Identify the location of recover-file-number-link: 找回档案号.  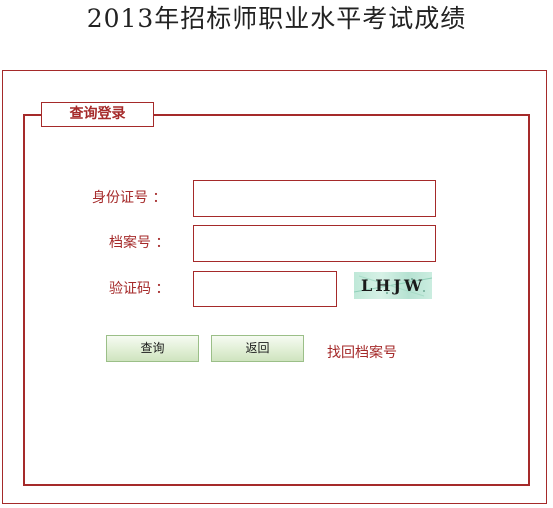
(362, 353).